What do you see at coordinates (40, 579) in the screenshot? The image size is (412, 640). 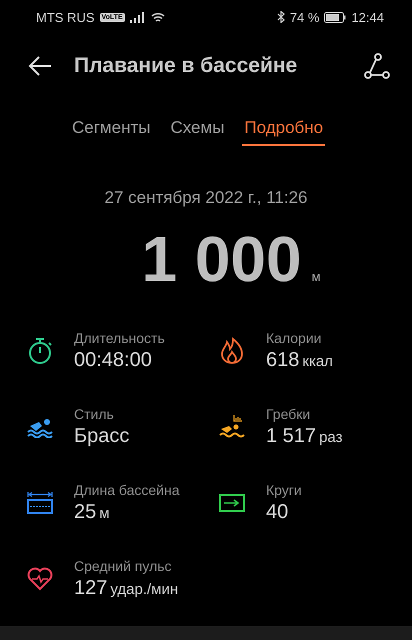 I see `heart-rate-icon` at bounding box center [40, 579].